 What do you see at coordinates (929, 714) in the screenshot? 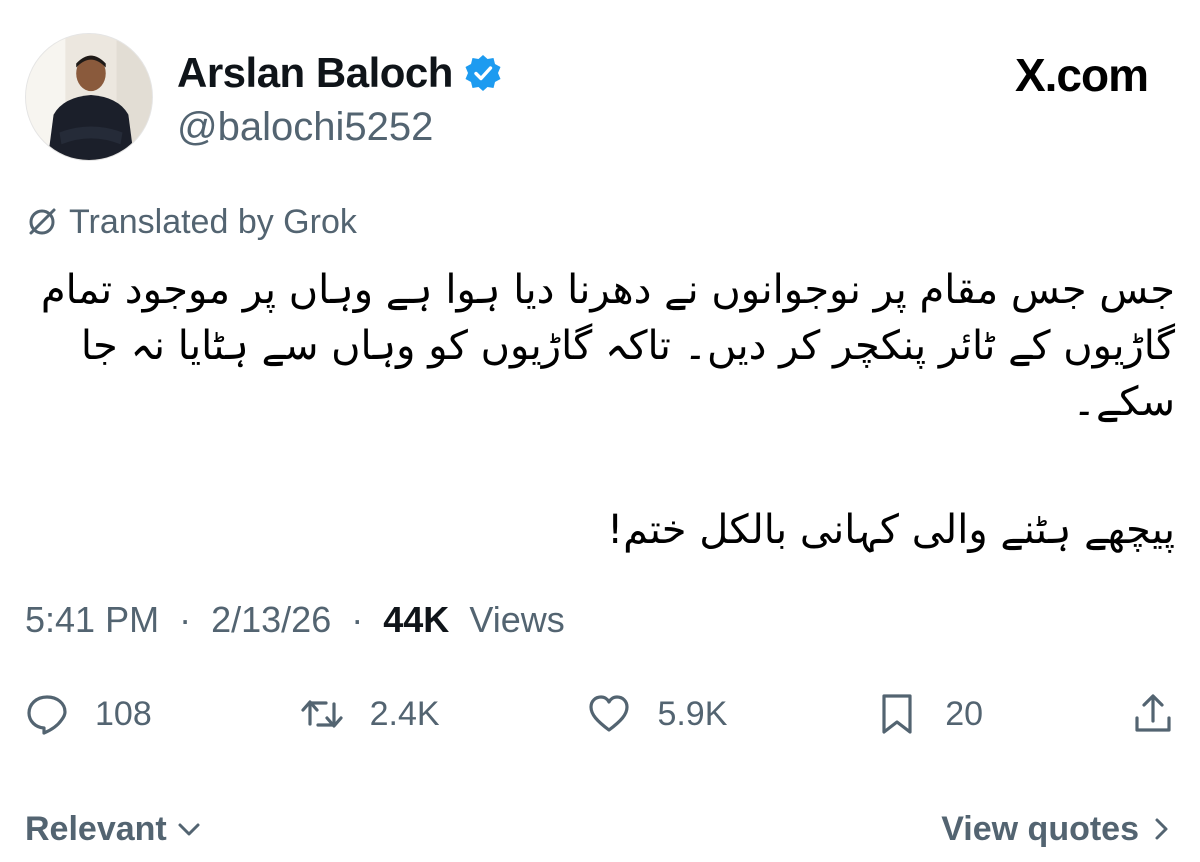
I see `bookmark-button: 20` at bounding box center [929, 714].